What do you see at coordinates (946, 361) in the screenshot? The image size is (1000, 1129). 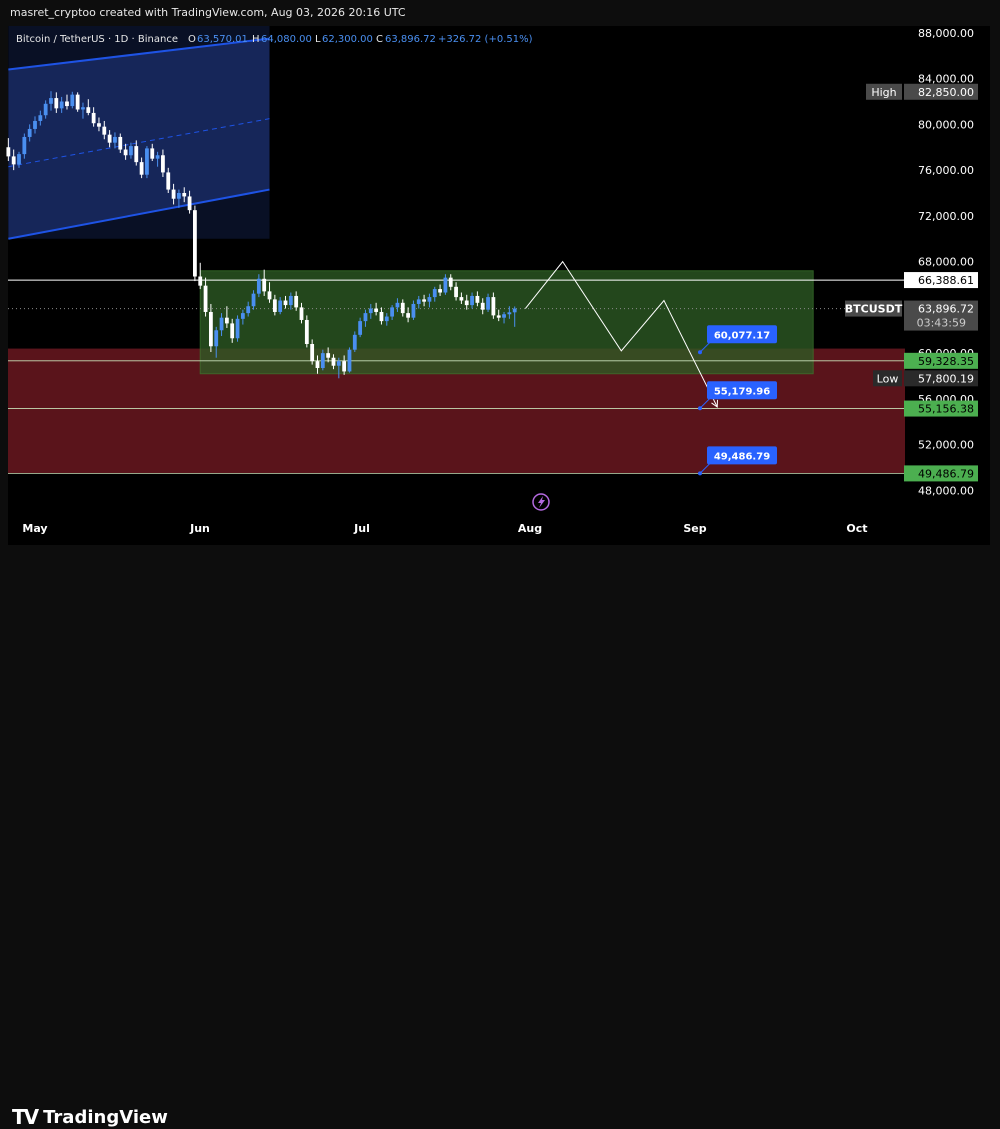 I see `price-label-value: 59,328.35` at bounding box center [946, 361].